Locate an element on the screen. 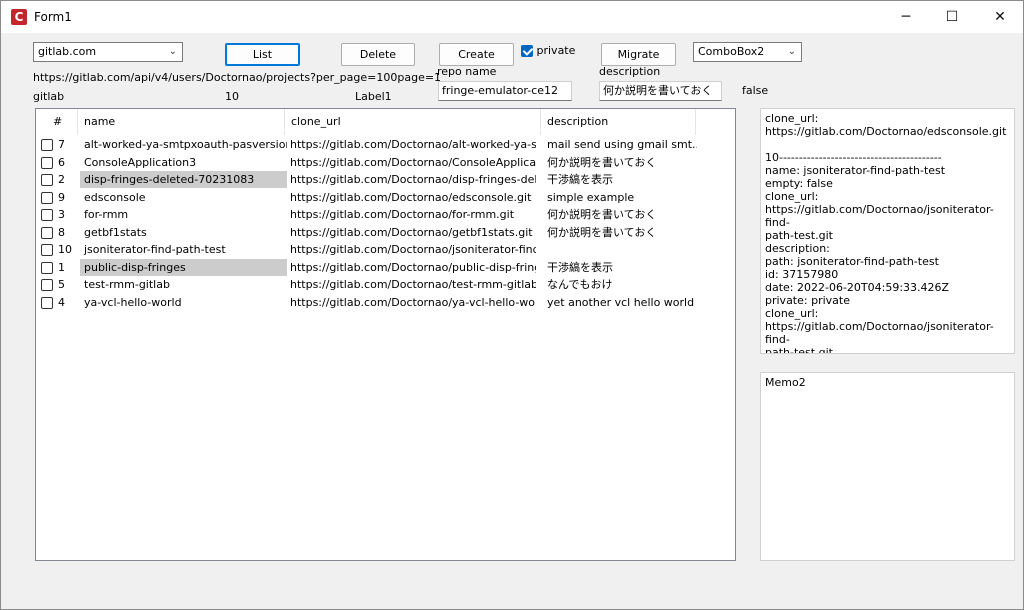  row-name: public-disp-fringes is located at coordinates (183, 267).